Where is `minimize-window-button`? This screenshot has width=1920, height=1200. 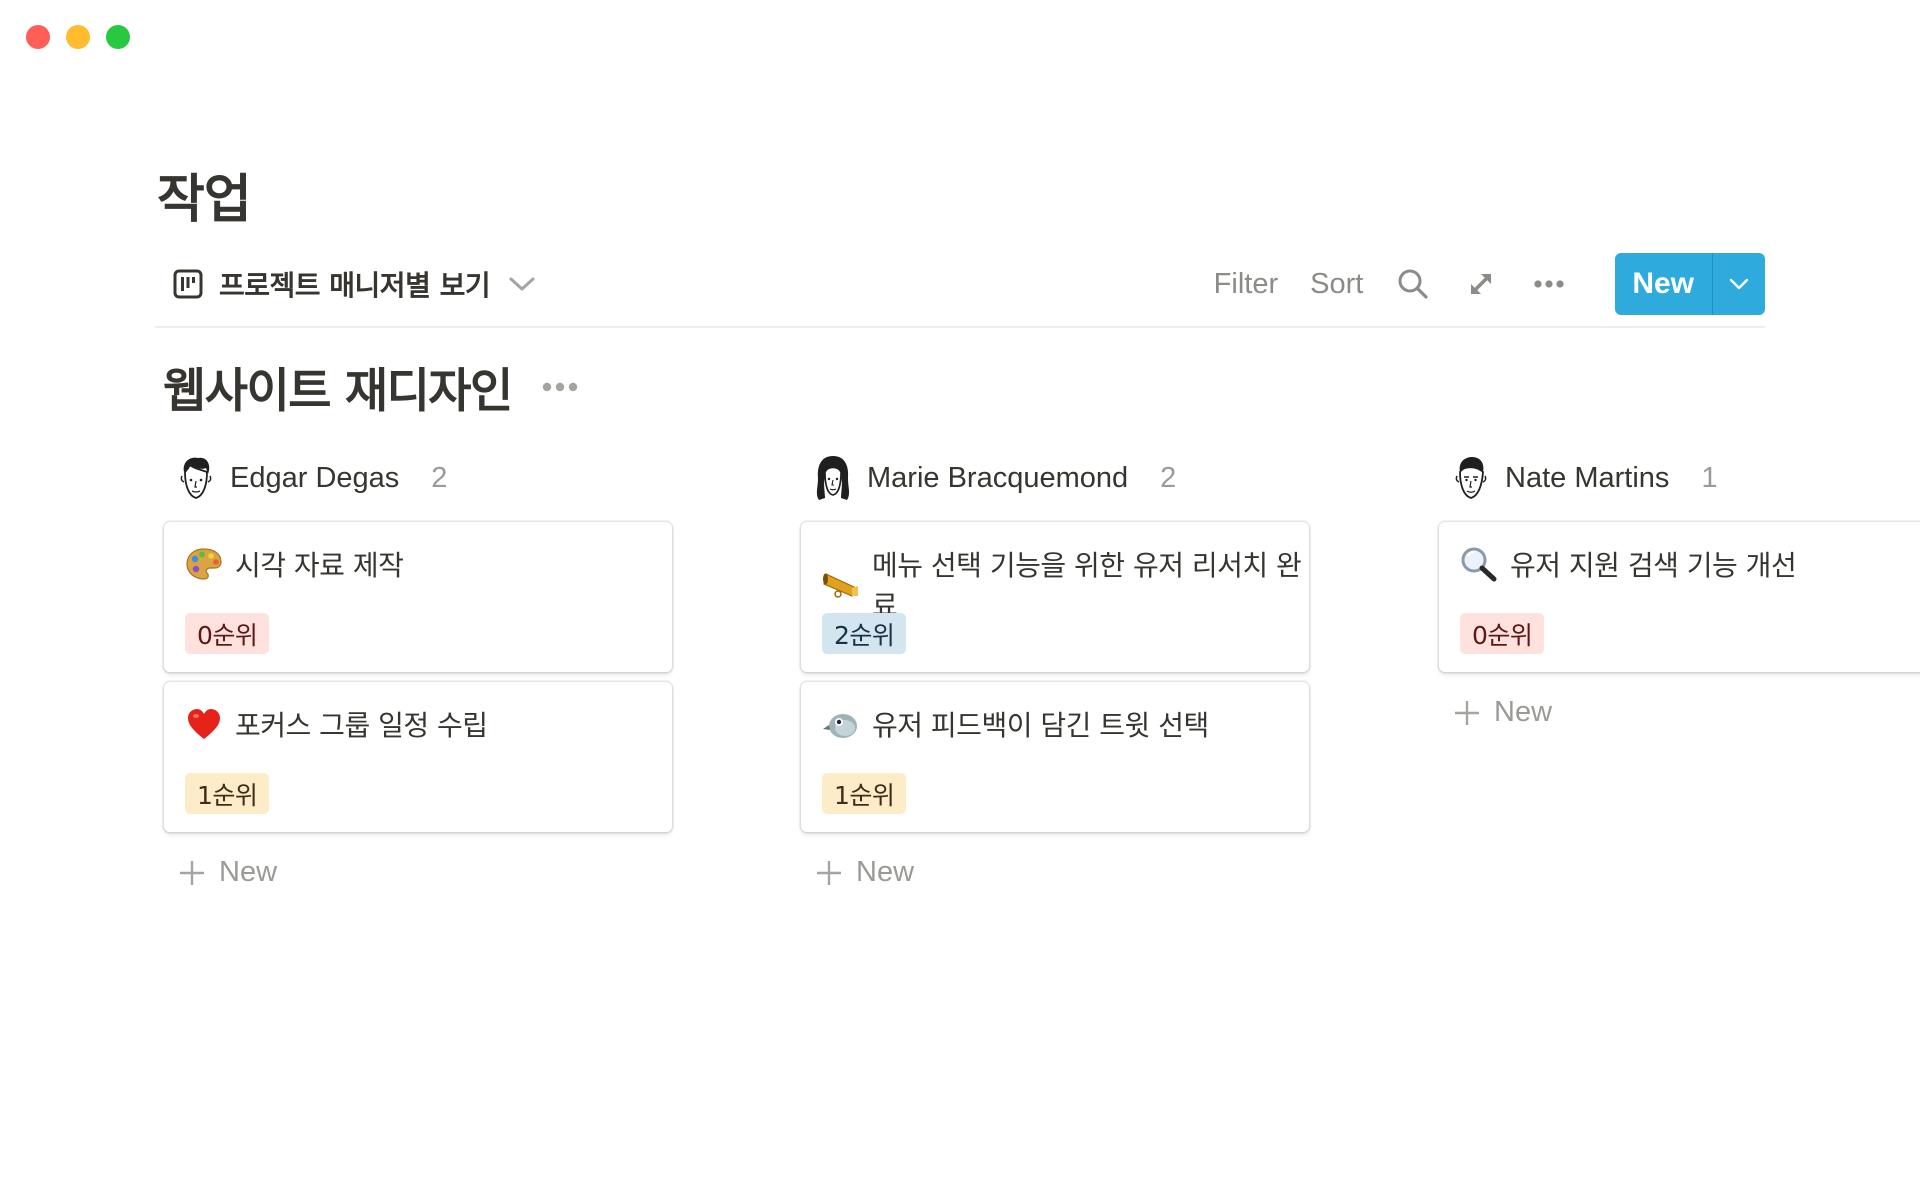 minimize-window-button is located at coordinates (78, 37).